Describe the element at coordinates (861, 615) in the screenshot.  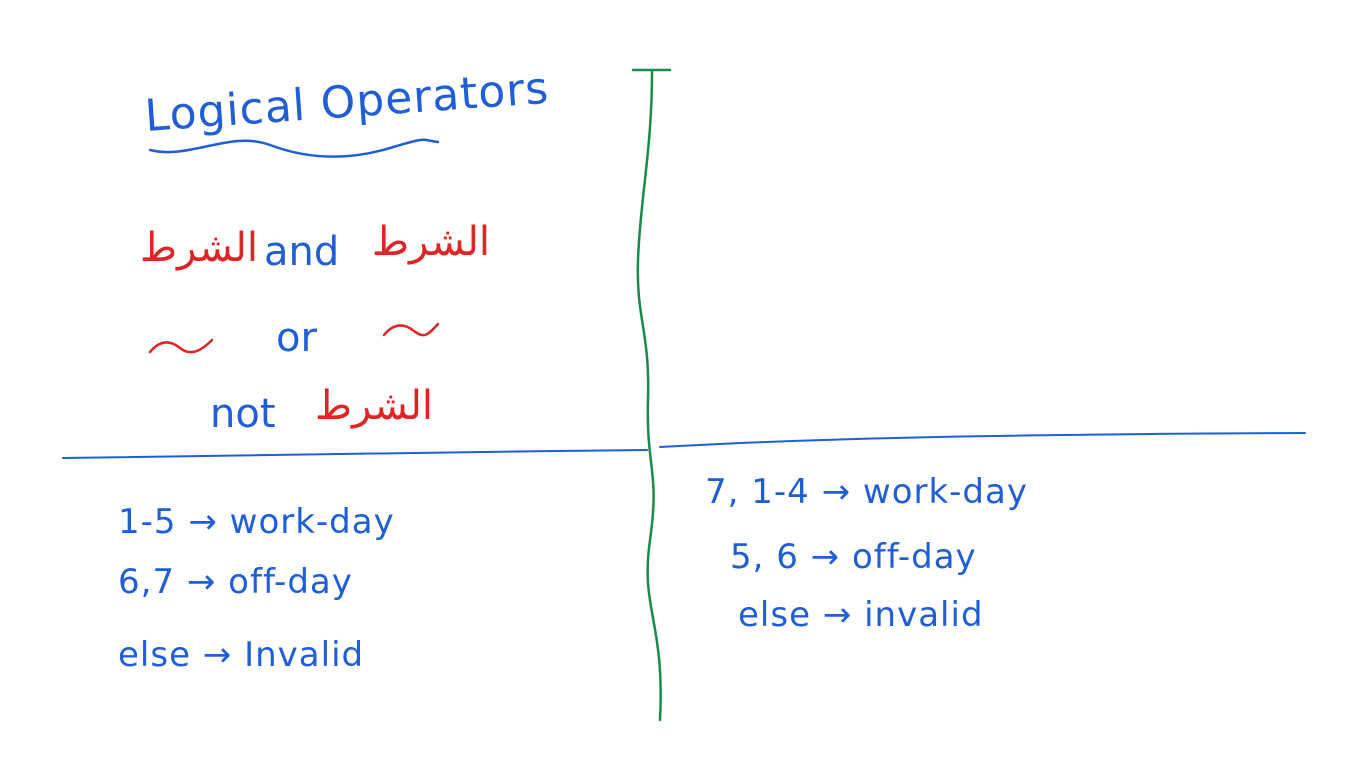
I see `right-rule-invalid: else → invalid` at that location.